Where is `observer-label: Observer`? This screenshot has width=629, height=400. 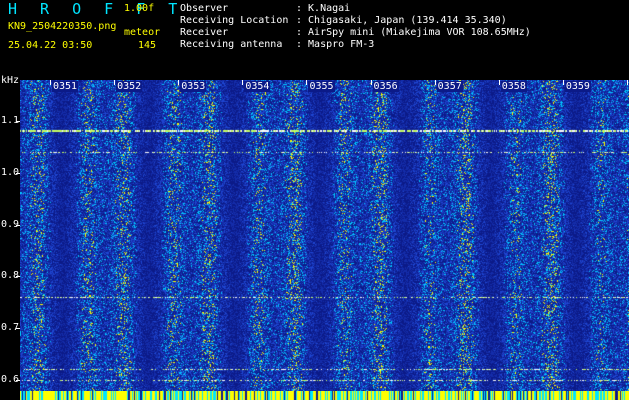
observer-label: Observer is located at coordinates (204, 8).